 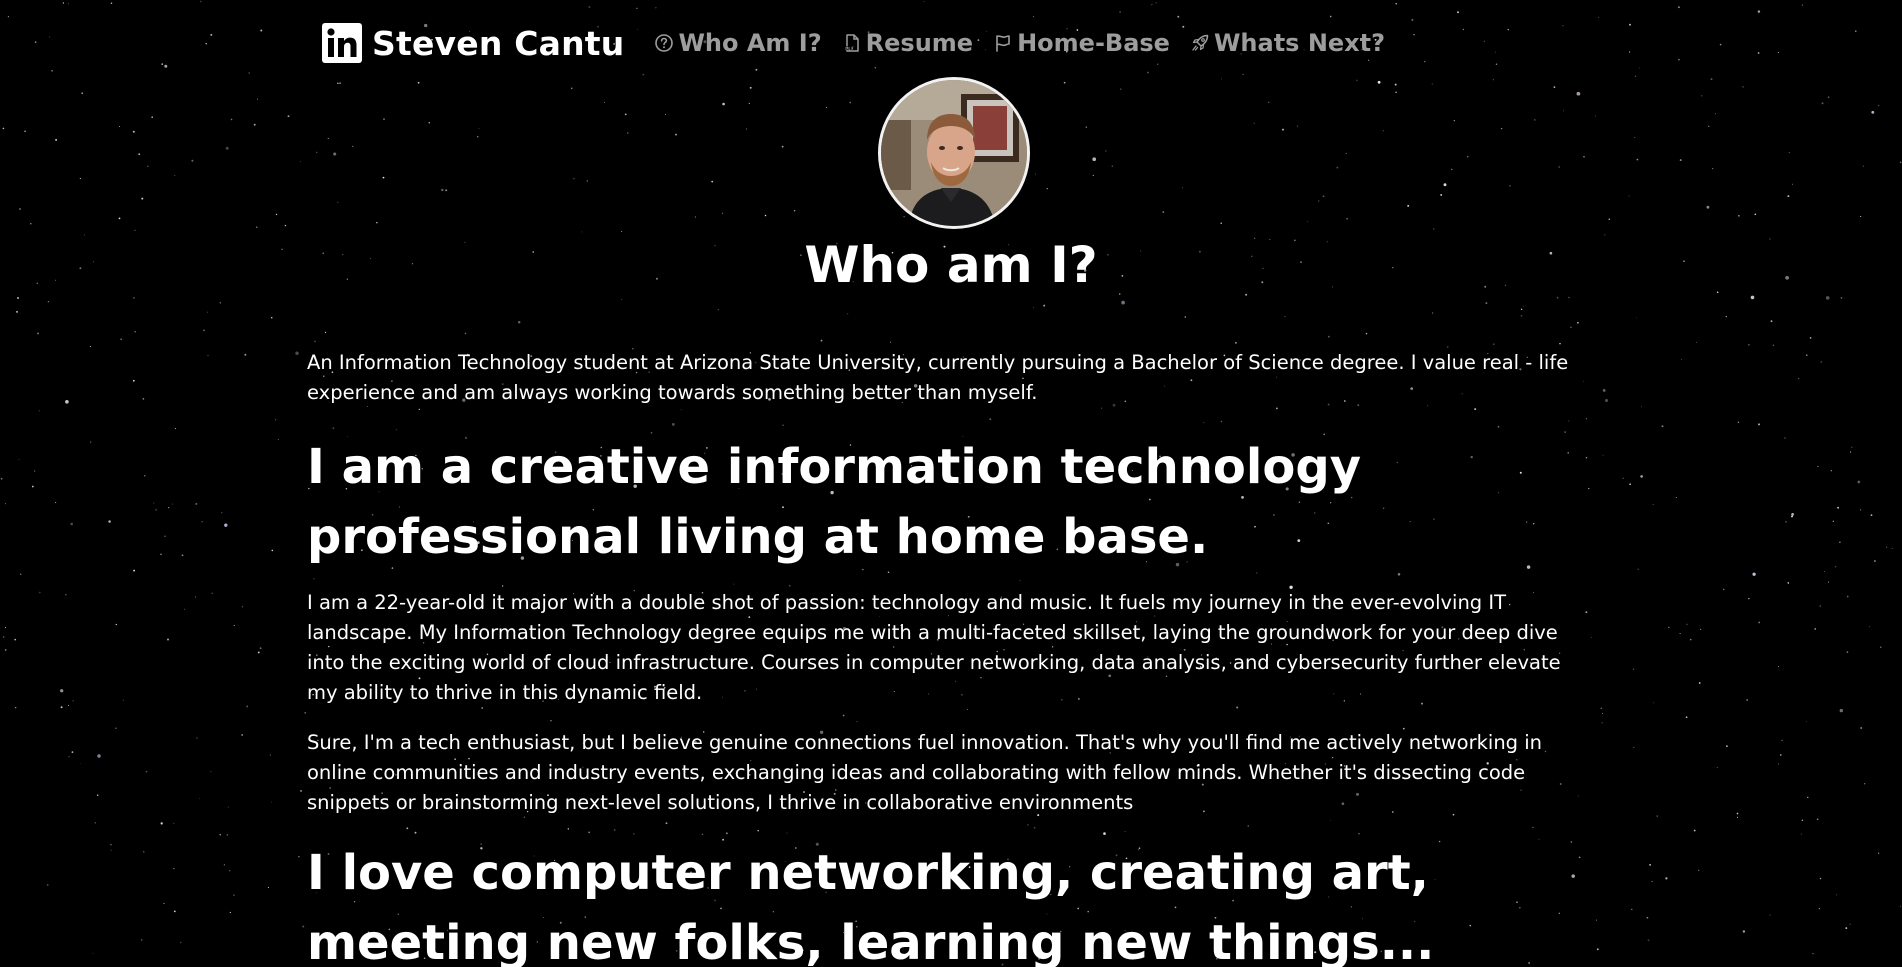 What do you see at coordinates (851, 43) in the screenshot?
I see `pdf-file-icon` at bounding box center [851, 43].